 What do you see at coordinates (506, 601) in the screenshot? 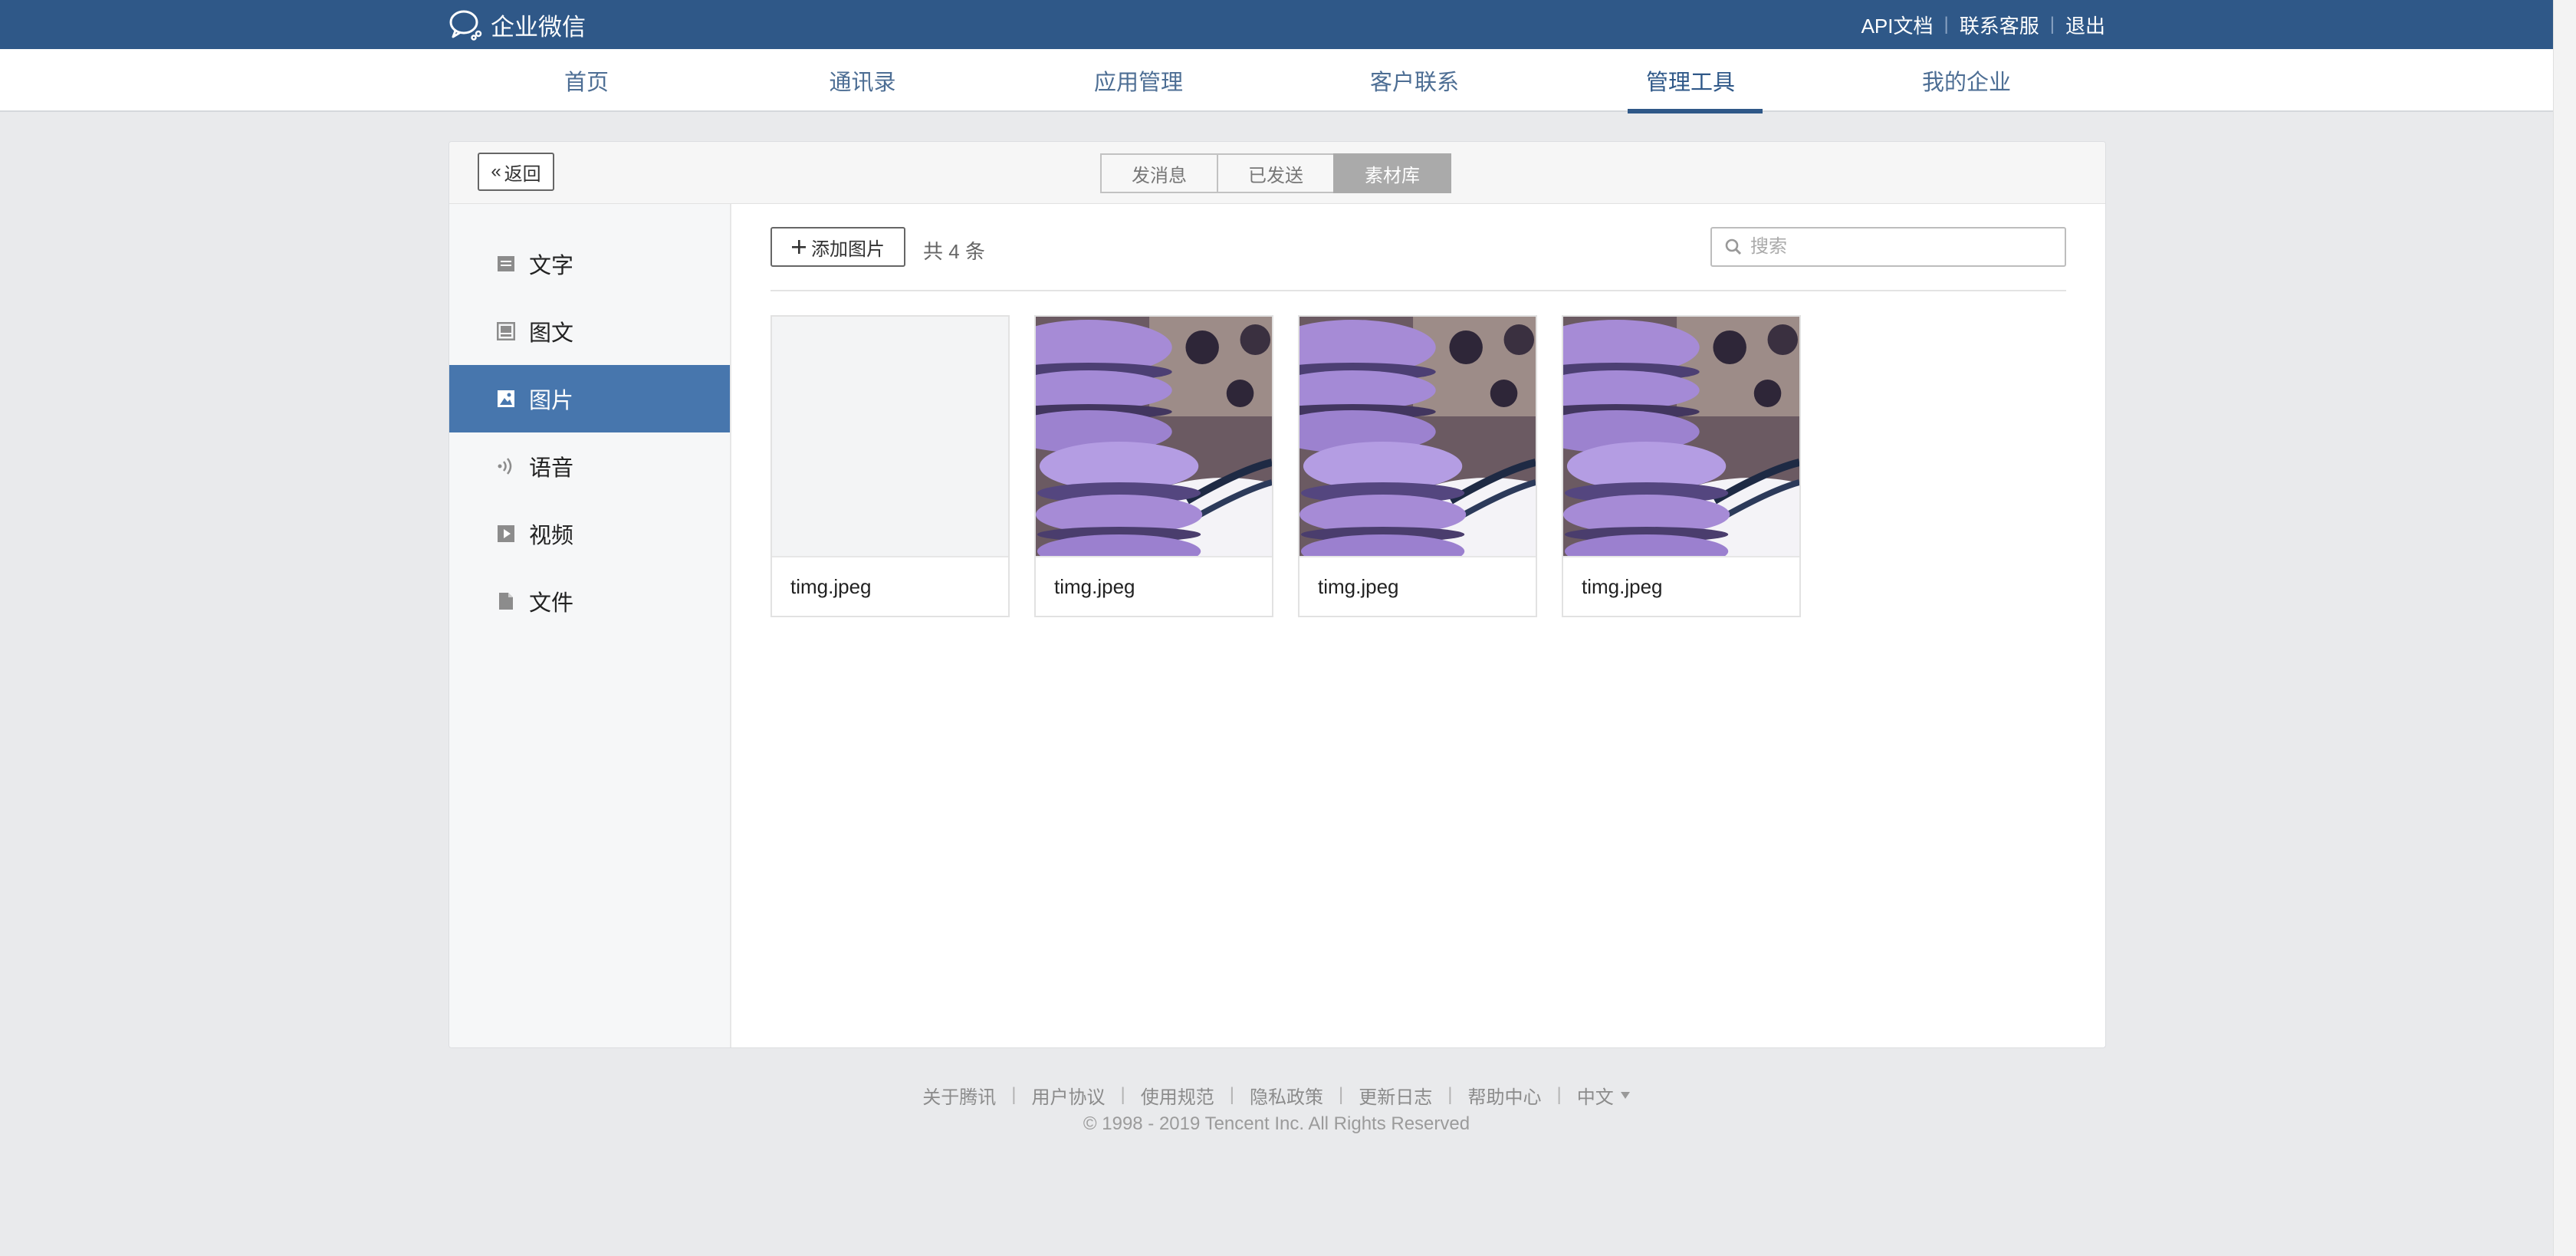
I see `file-icon` at bounding box center [506, 601].